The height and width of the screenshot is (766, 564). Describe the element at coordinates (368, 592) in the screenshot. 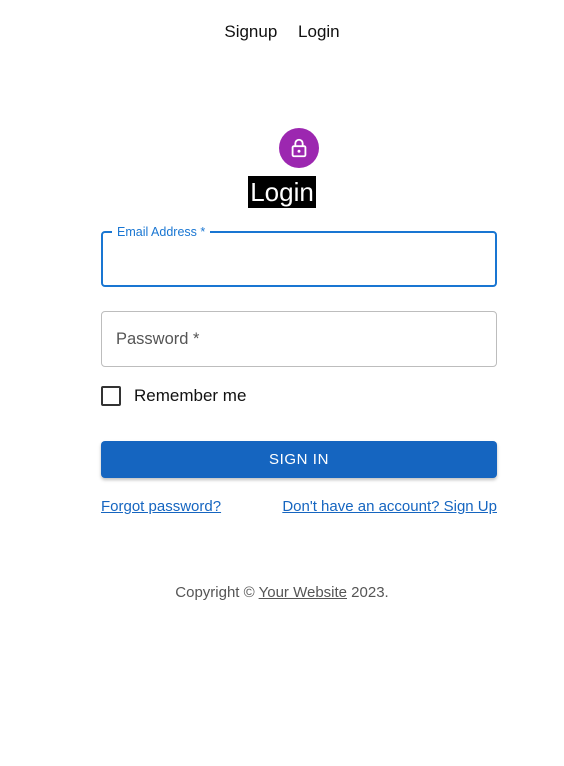

I see `copyright-suffix: 2023.` at that location.